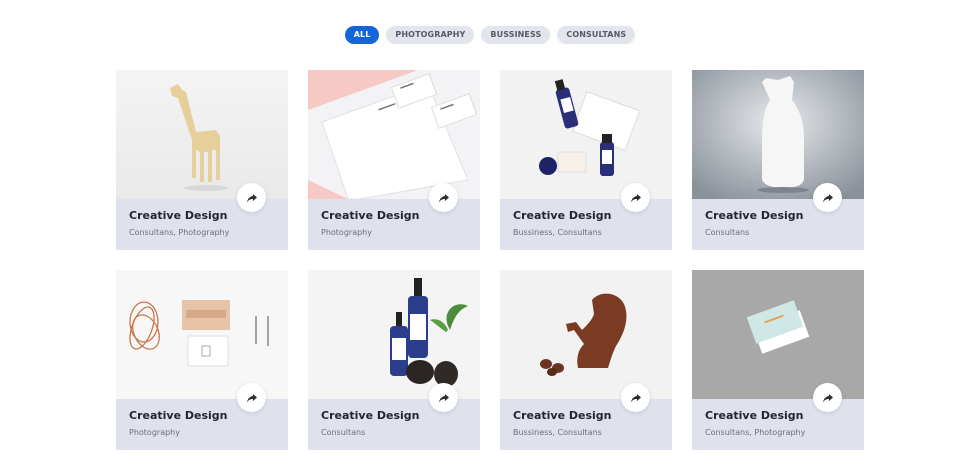 The width and height of the screenshot is (980, 471). Describe the element at coordinates (778, 134) in the screenshot. I see `white-vase-image` at that location.